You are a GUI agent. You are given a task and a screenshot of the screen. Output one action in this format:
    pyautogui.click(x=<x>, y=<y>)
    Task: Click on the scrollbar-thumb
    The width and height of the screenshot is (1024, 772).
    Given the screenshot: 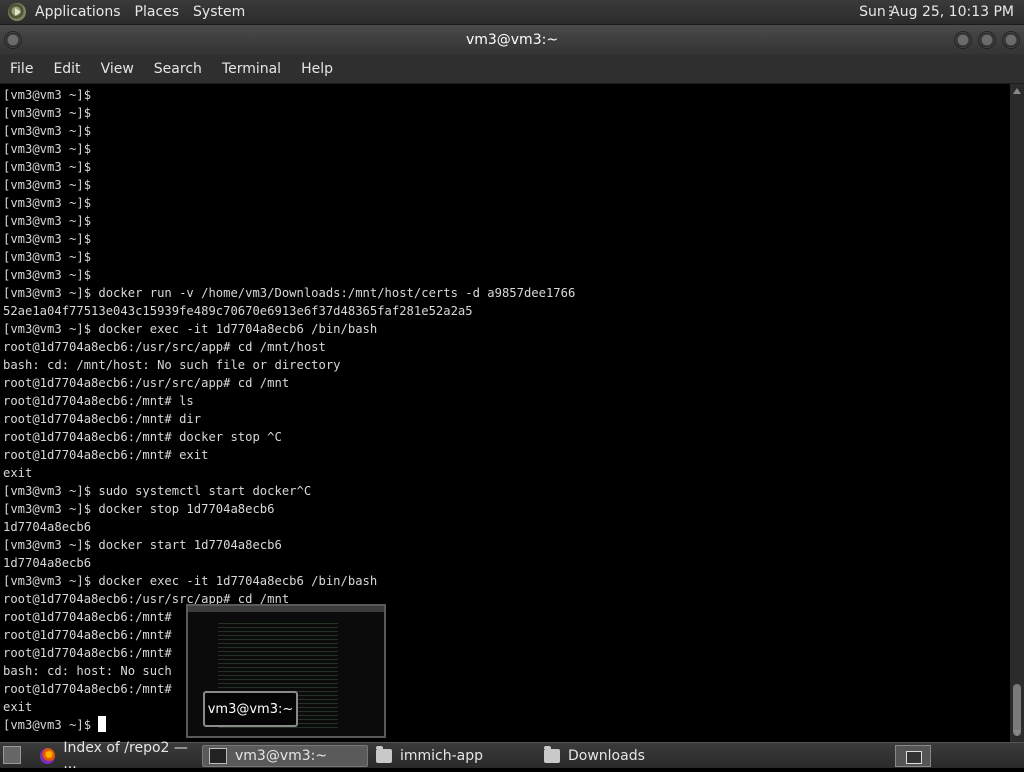 What is the action you would take?
    pyautogui.click(x=1017, y=710)
    